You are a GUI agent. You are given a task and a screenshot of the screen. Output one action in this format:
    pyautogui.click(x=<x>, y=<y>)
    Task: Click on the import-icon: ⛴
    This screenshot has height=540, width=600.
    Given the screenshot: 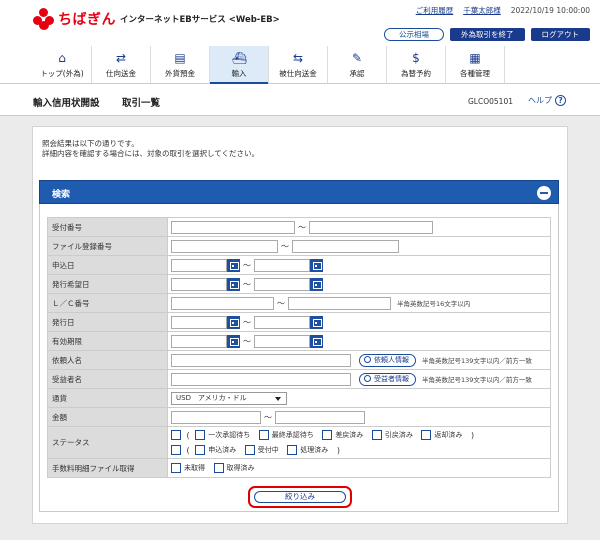 What is the action you would take?
    pyautogui.click(x=240, y=58)
    